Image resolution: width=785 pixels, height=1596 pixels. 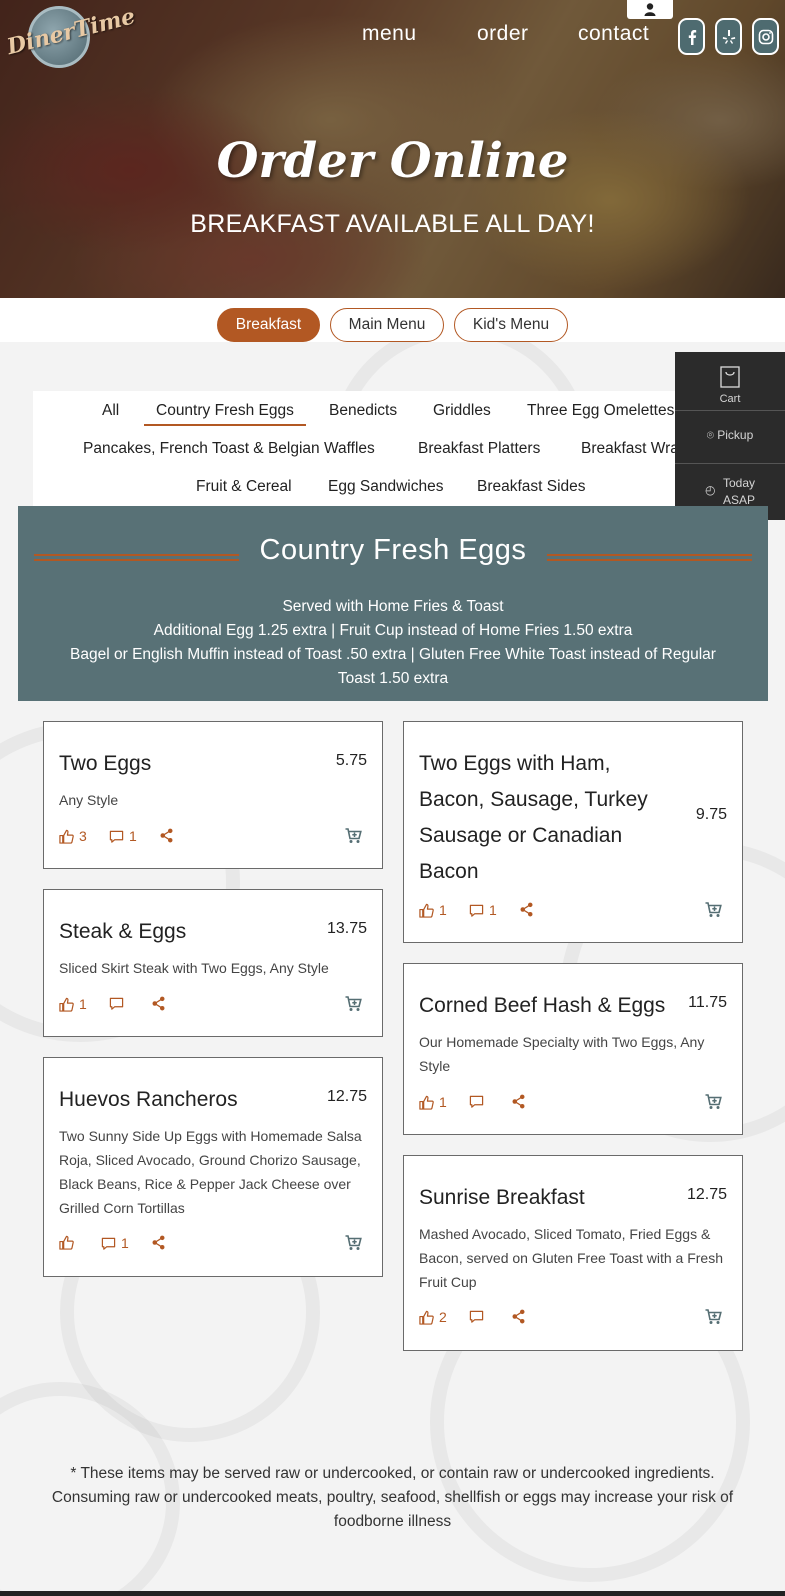 What do you see at coordinates (613, 34) in the screenshot?
I see `nav-contact-link: contact` at bounding box center [613, 34].